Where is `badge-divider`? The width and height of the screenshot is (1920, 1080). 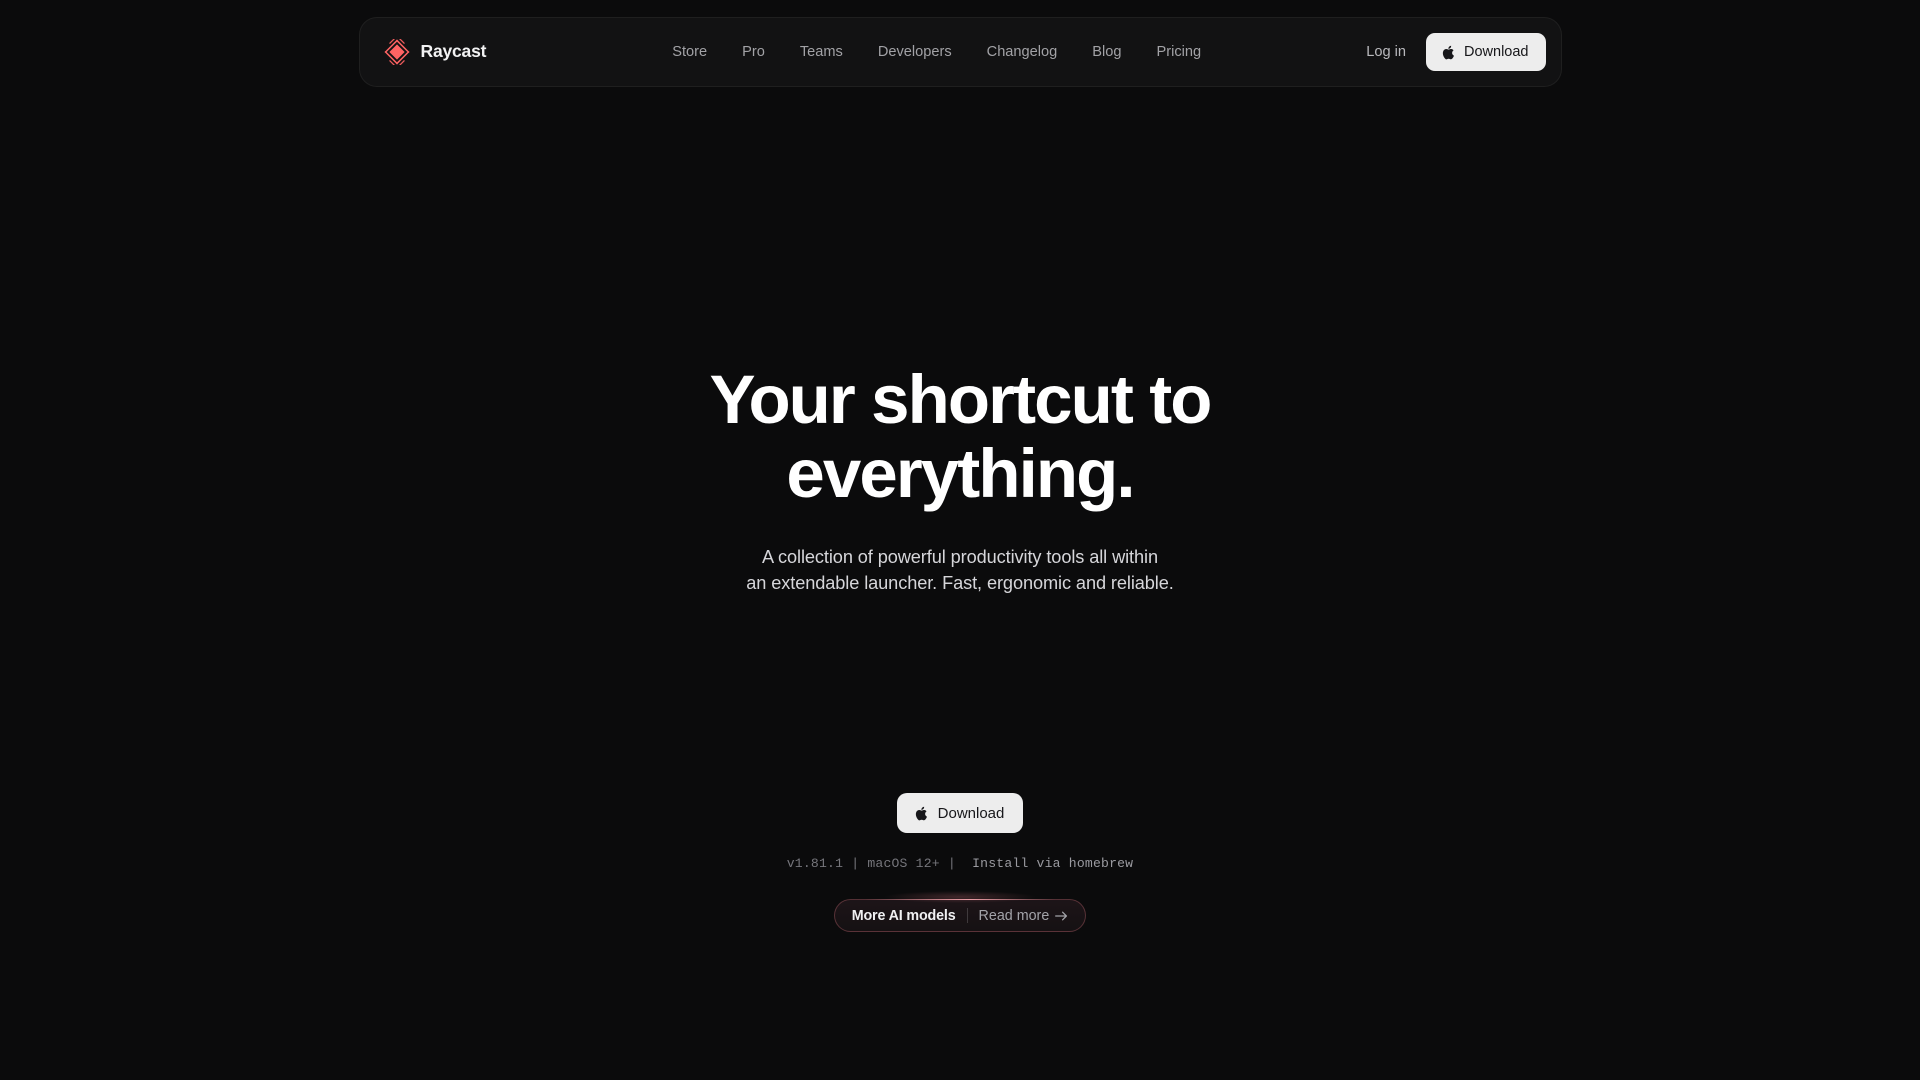 badge-divider is located at coordinates (967, 916).